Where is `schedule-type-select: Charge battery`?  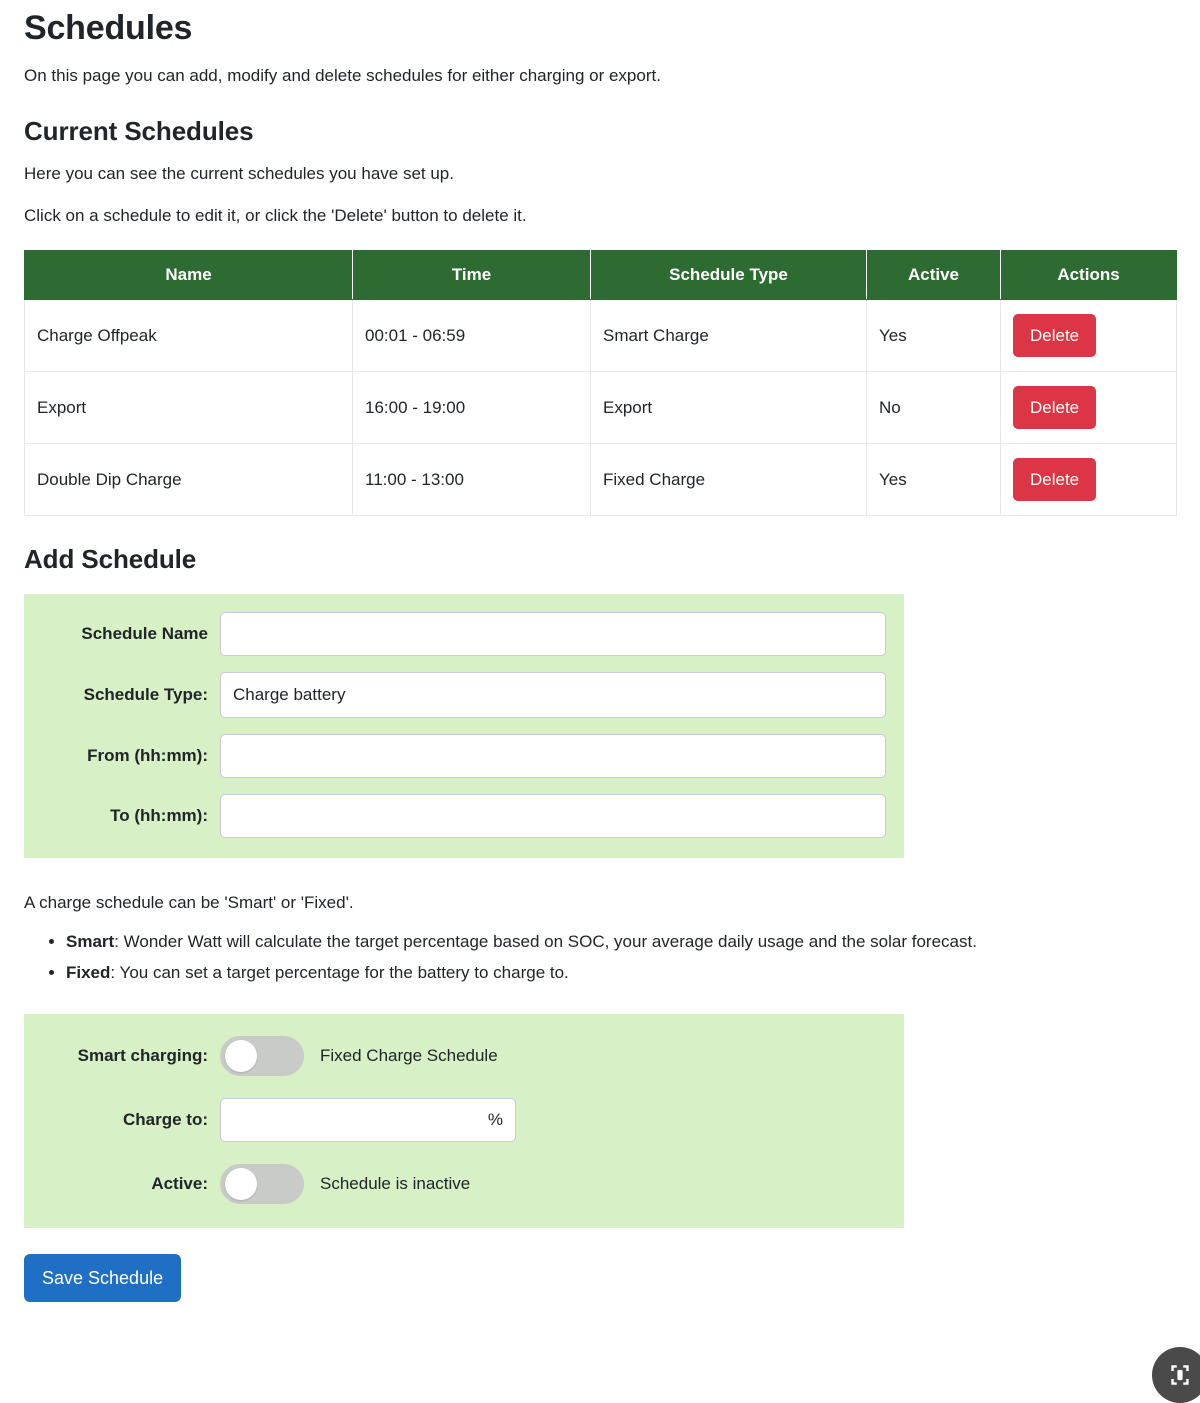
schedule-type-select: Charge battery is located at coordinates (553, 694).